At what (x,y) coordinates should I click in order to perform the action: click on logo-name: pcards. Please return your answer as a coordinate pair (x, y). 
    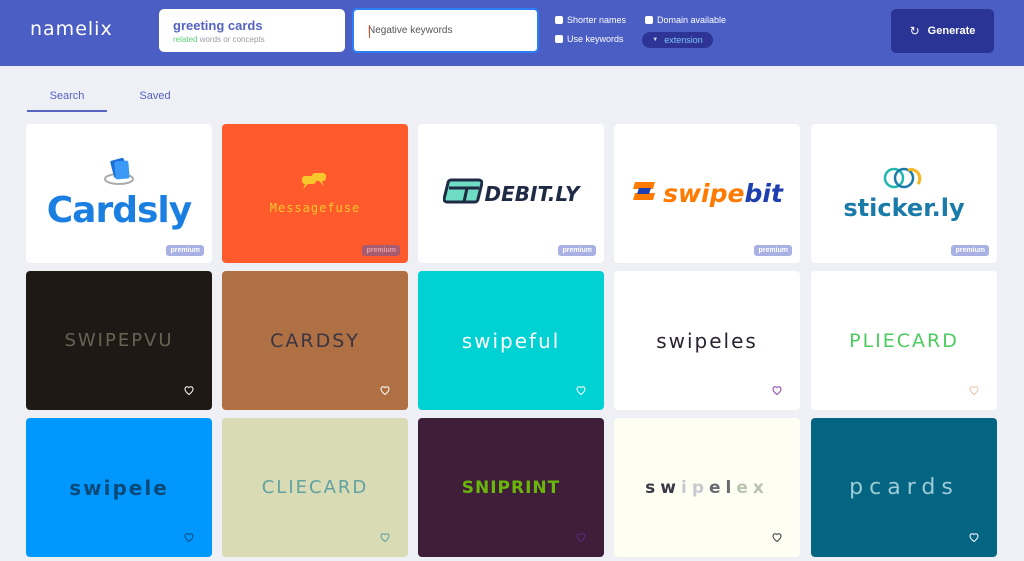
    Looking at the image, I should click on (904, 487).